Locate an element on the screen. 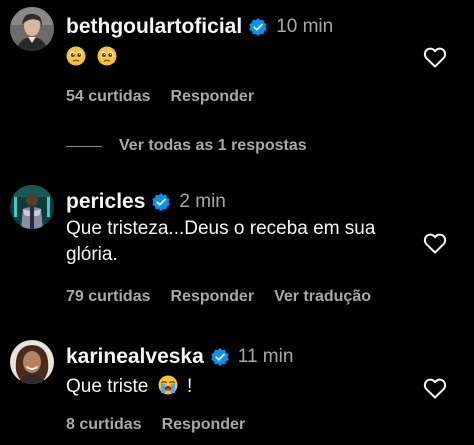  loudly-crying-face-emoji is located at coordinates (168, 385).